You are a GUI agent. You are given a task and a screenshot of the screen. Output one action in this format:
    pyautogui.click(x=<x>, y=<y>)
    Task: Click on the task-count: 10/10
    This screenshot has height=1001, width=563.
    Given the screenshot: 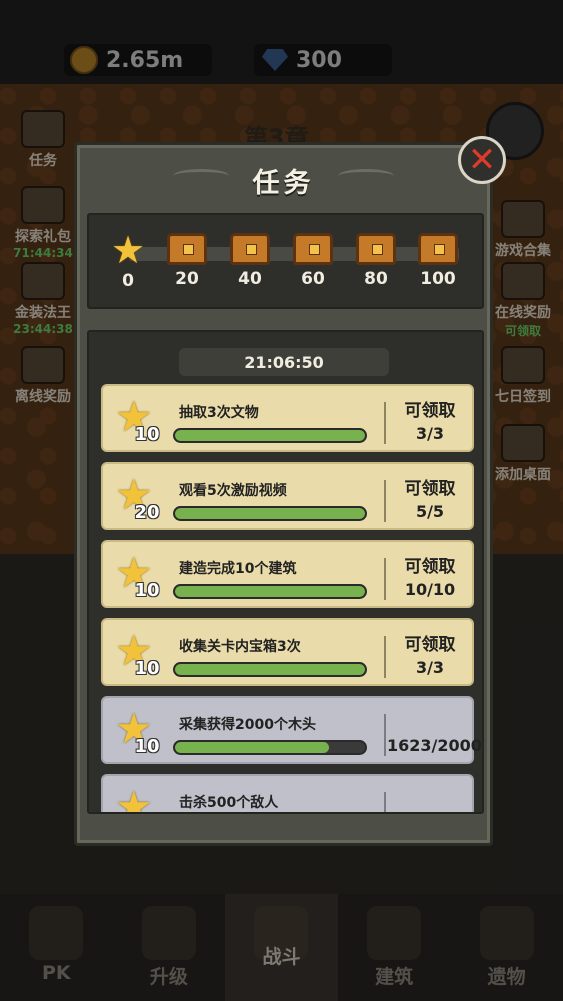 What is the action you would take?
    pyautogui.click(x=430, y=589)
    